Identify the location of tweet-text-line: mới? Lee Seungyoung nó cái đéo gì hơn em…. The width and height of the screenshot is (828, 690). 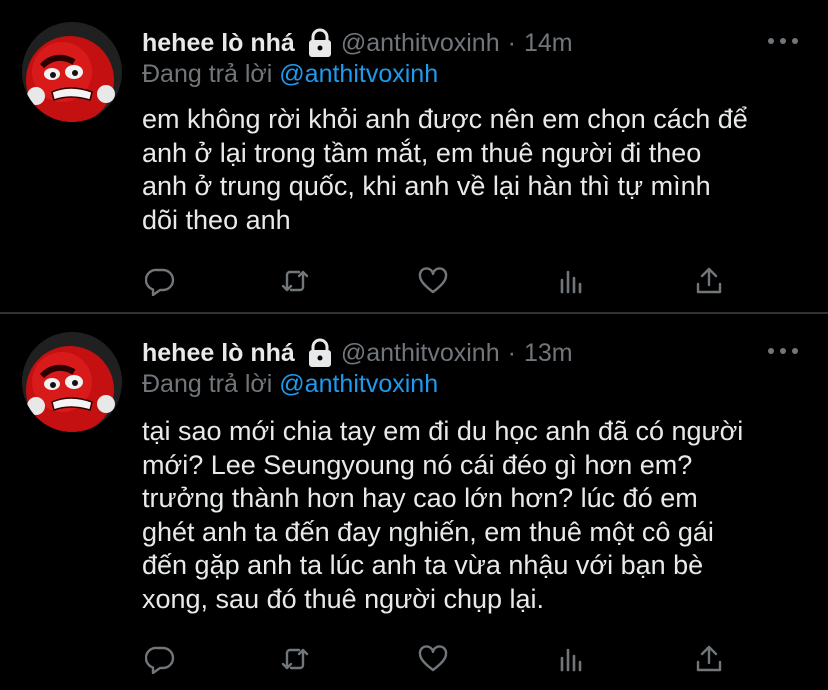
(417, 464).